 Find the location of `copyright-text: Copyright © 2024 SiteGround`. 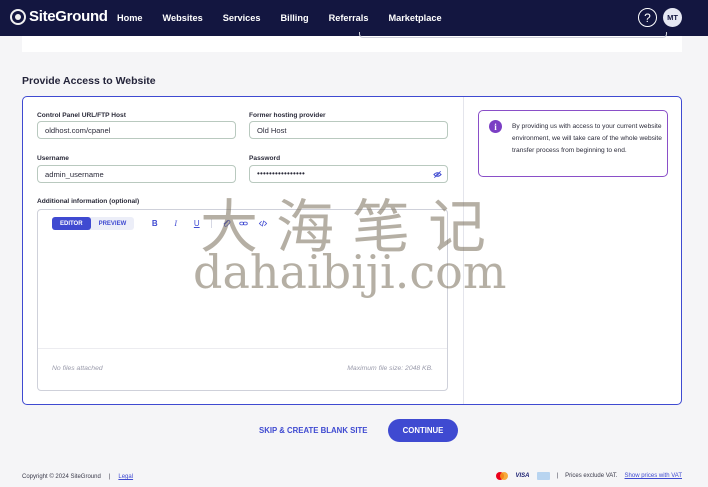

copyright-text: Copyright © 2024 SiteGround is located at coordinates (61, 477).